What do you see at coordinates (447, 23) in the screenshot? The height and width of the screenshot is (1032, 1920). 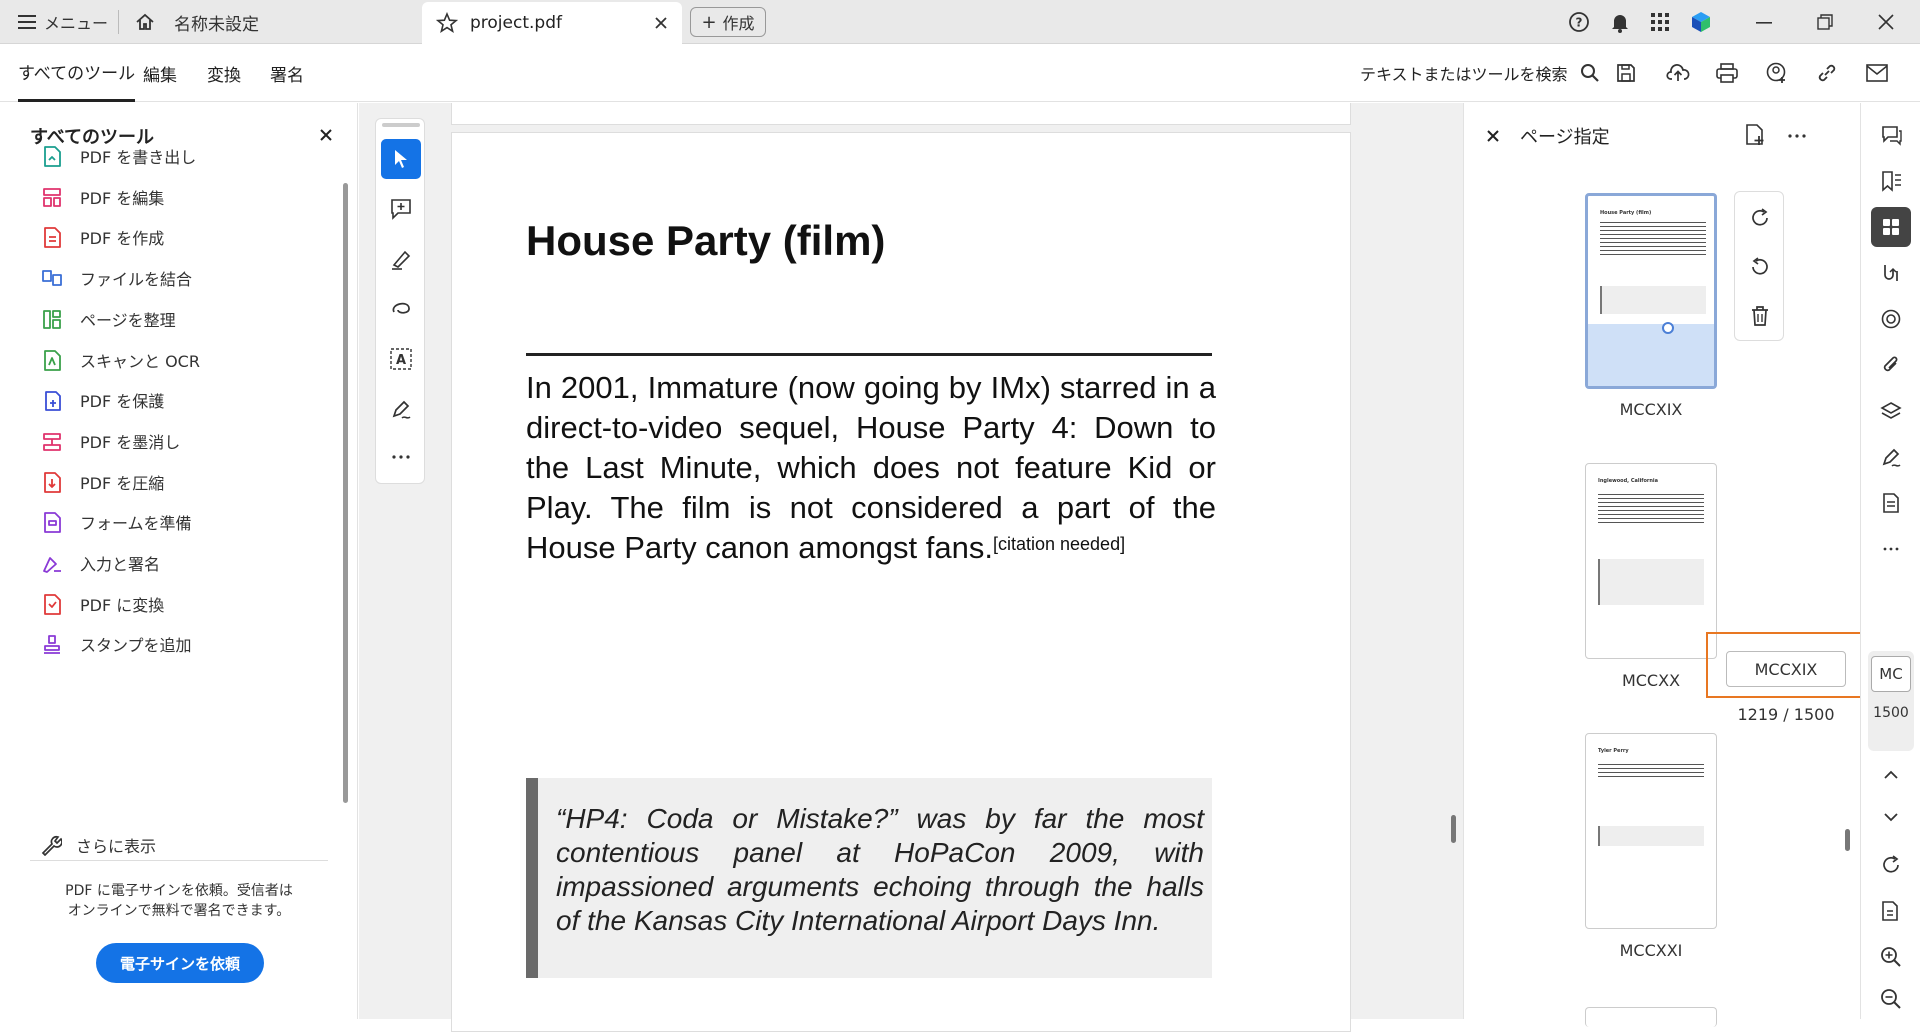 I see `star-icon` at bounding box center [447, 23].